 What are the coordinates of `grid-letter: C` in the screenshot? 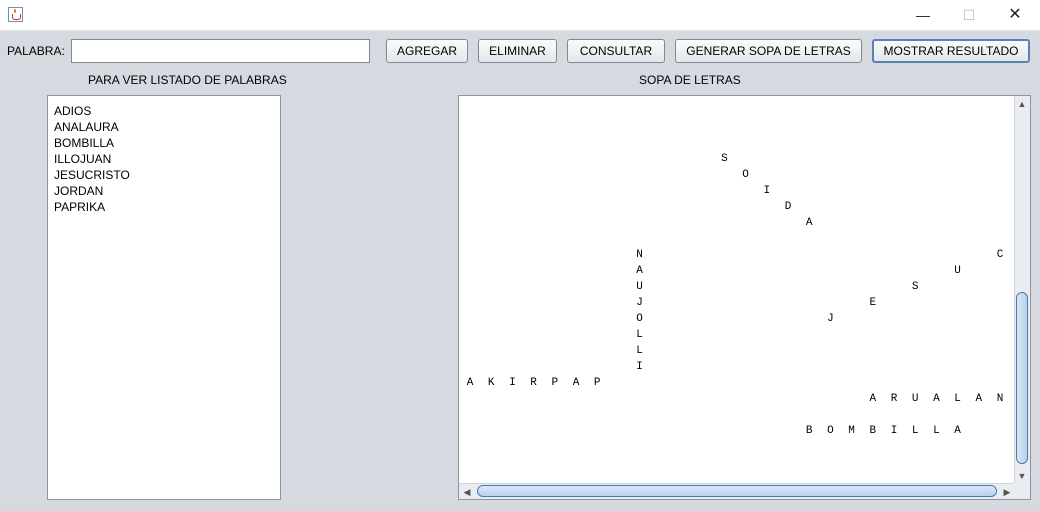 It's located at (1000, 255).